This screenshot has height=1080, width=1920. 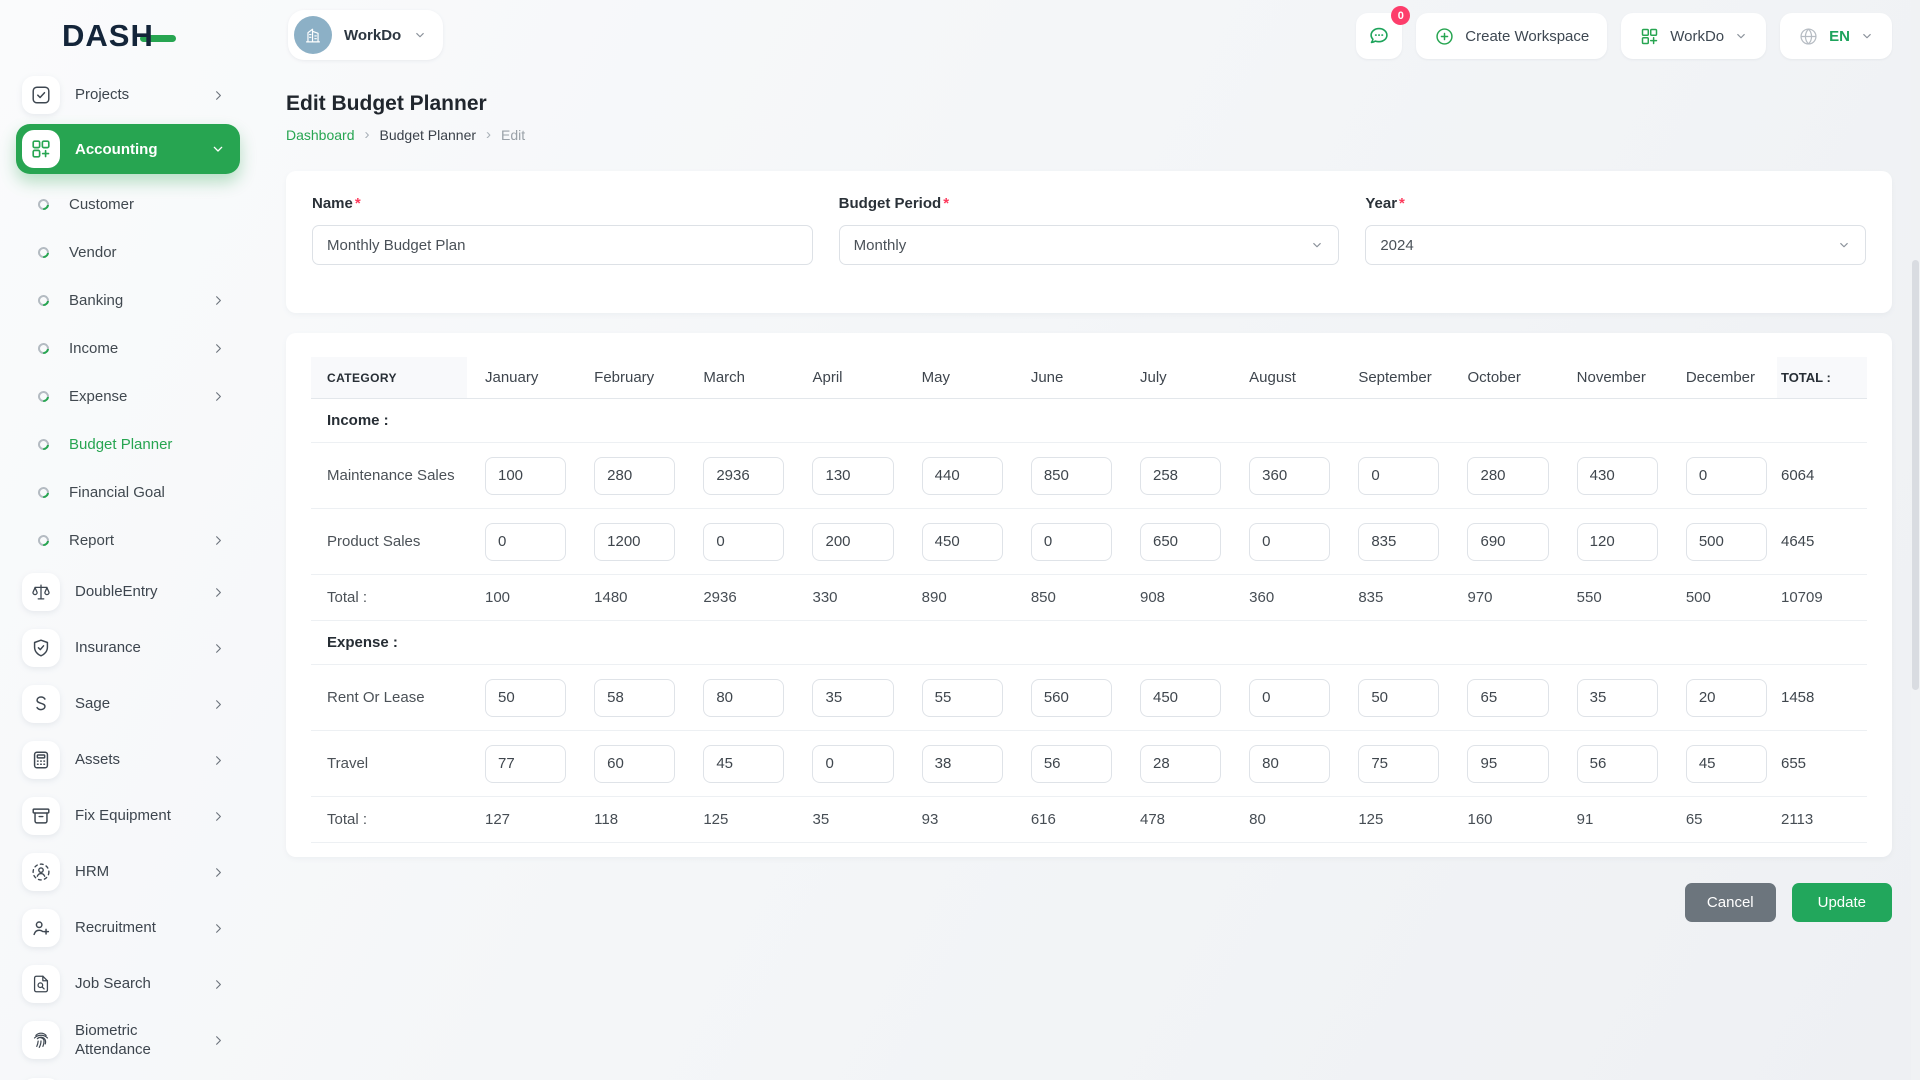 What do you see at coordinates (1726, 763) in the screenshot?
I see `travel-december-input` at bounding box center [1726, 763].